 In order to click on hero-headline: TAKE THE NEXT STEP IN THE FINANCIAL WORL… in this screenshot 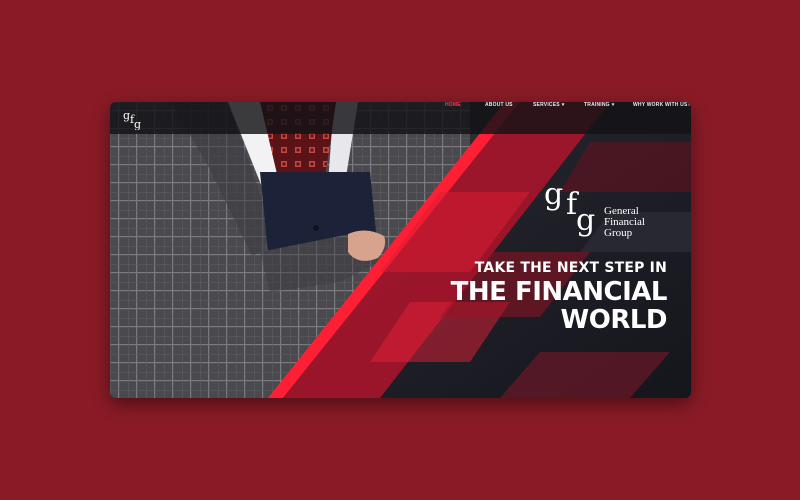, I will do `click(559, 297)`.